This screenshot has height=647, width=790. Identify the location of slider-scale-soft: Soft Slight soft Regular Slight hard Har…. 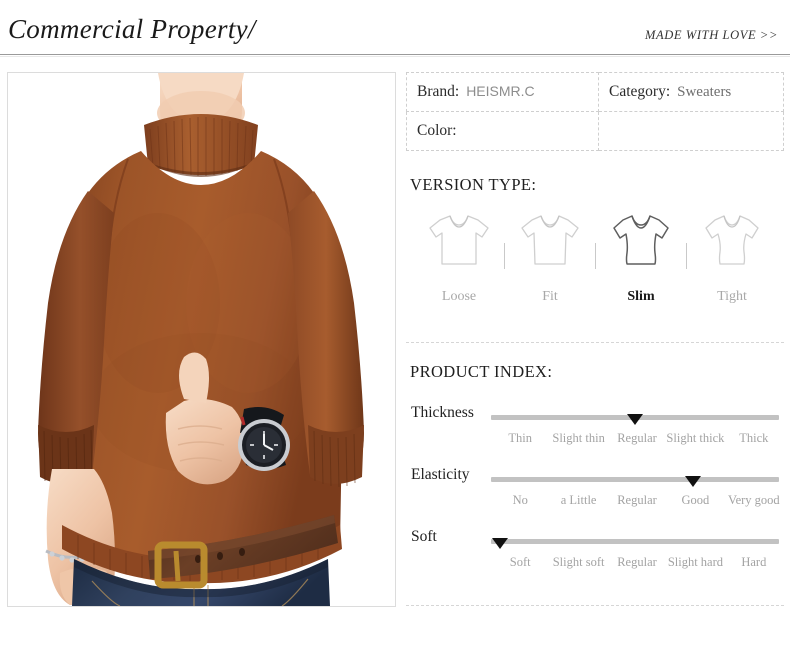
(637, 562).